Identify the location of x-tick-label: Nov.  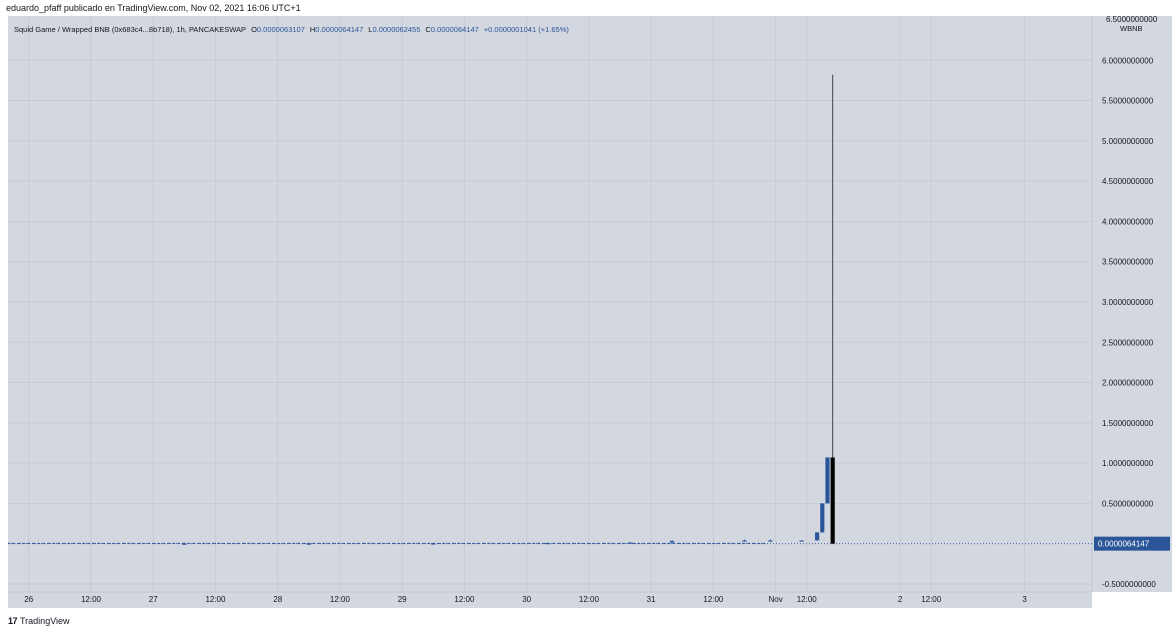
(776, 599).